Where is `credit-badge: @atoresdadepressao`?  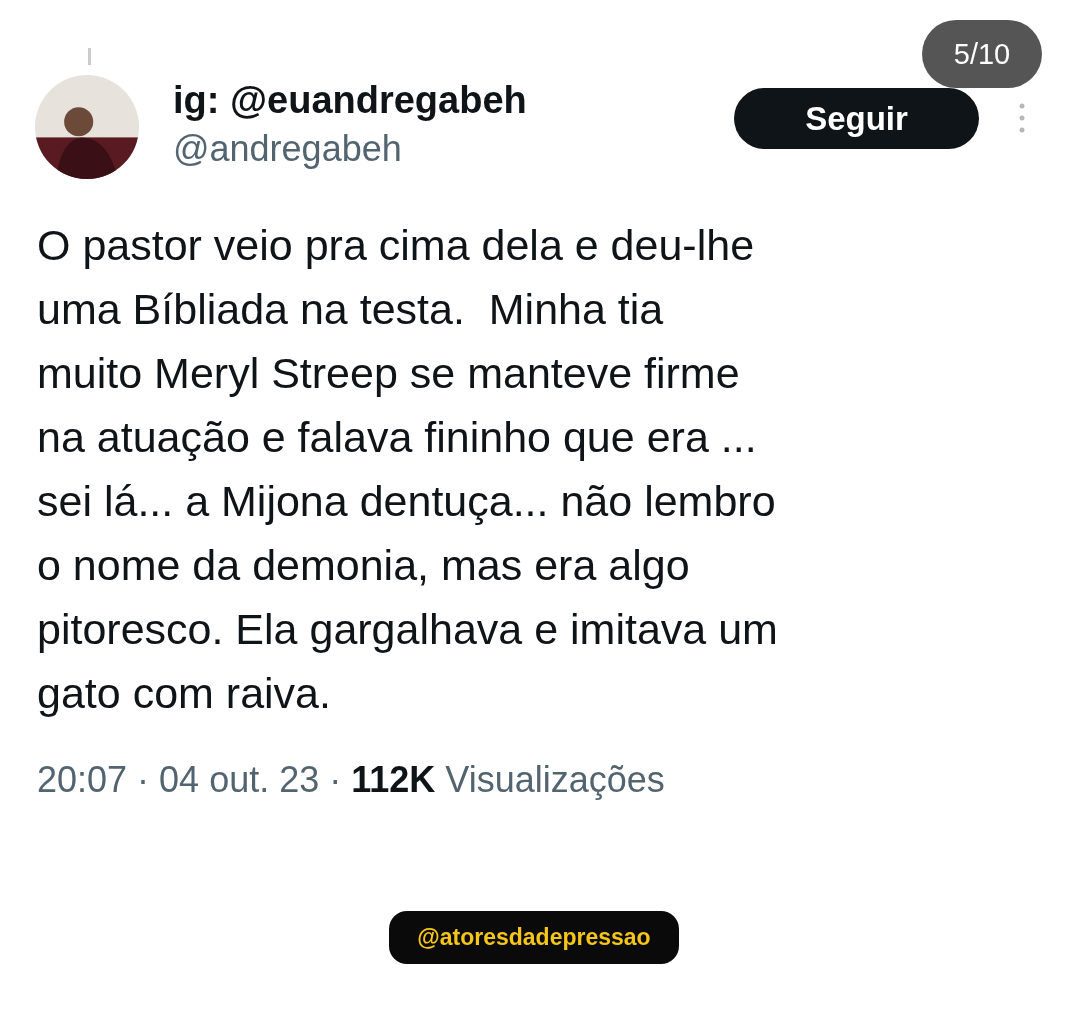
credit-badge: @atoresdadepressao is located at coordinates (534, 937).